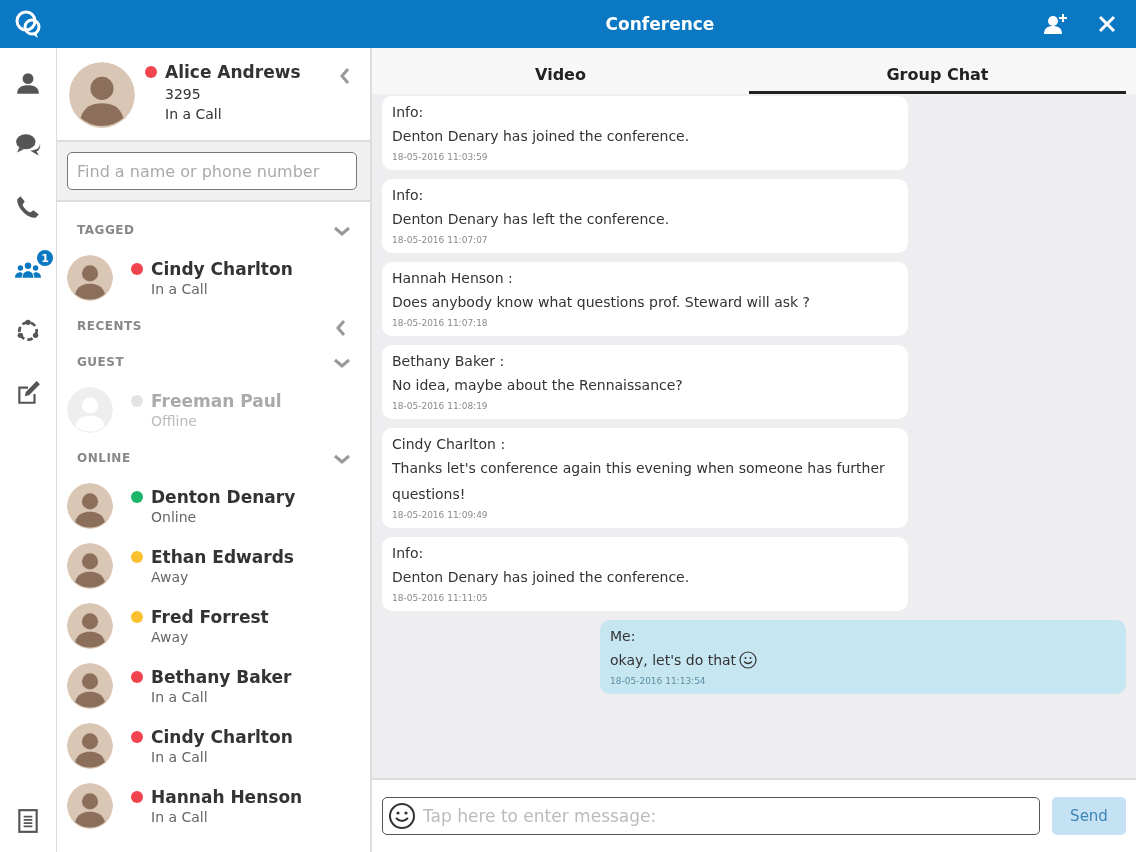 Image resolution: width=1136 pixels, height=852 pixels. Describe the element at coordinates (193, 114) in the screenshot. I see `profile-status: In a Call` at that location.